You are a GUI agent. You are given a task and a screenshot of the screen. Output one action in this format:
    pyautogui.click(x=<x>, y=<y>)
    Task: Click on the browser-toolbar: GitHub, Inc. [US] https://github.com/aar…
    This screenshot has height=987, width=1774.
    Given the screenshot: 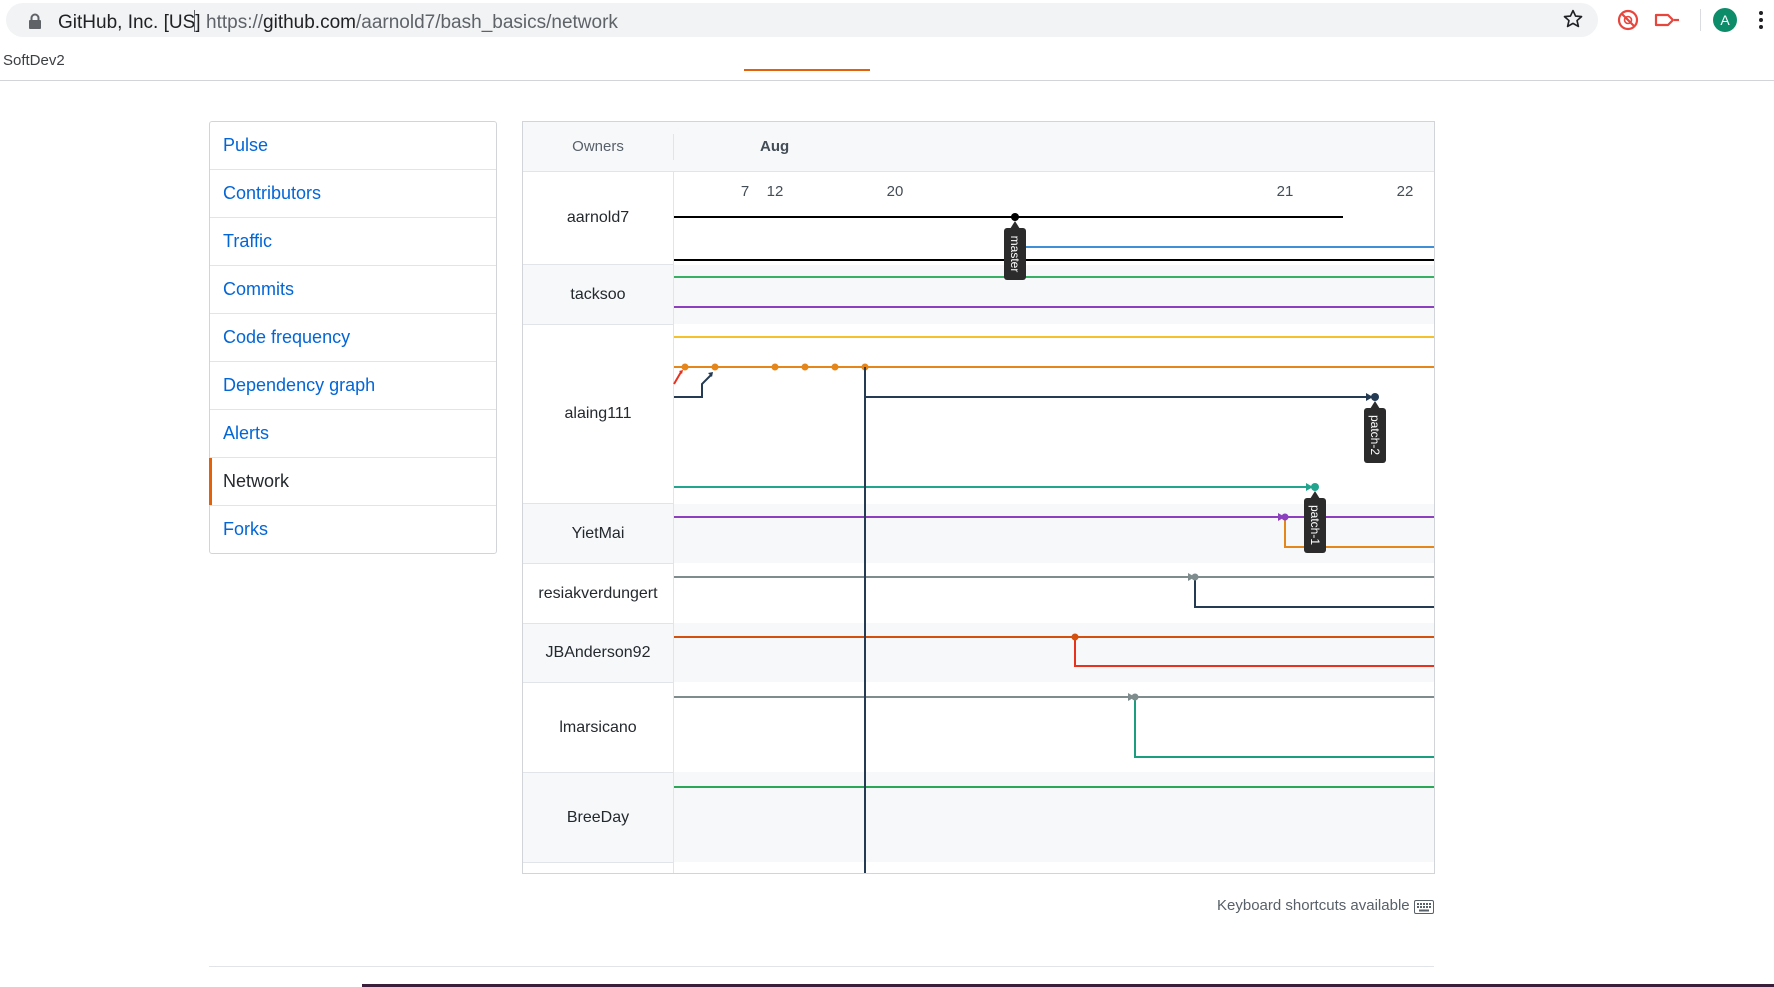 What is the action you would take?
    pyautogui.click(x=887, y=20)
    